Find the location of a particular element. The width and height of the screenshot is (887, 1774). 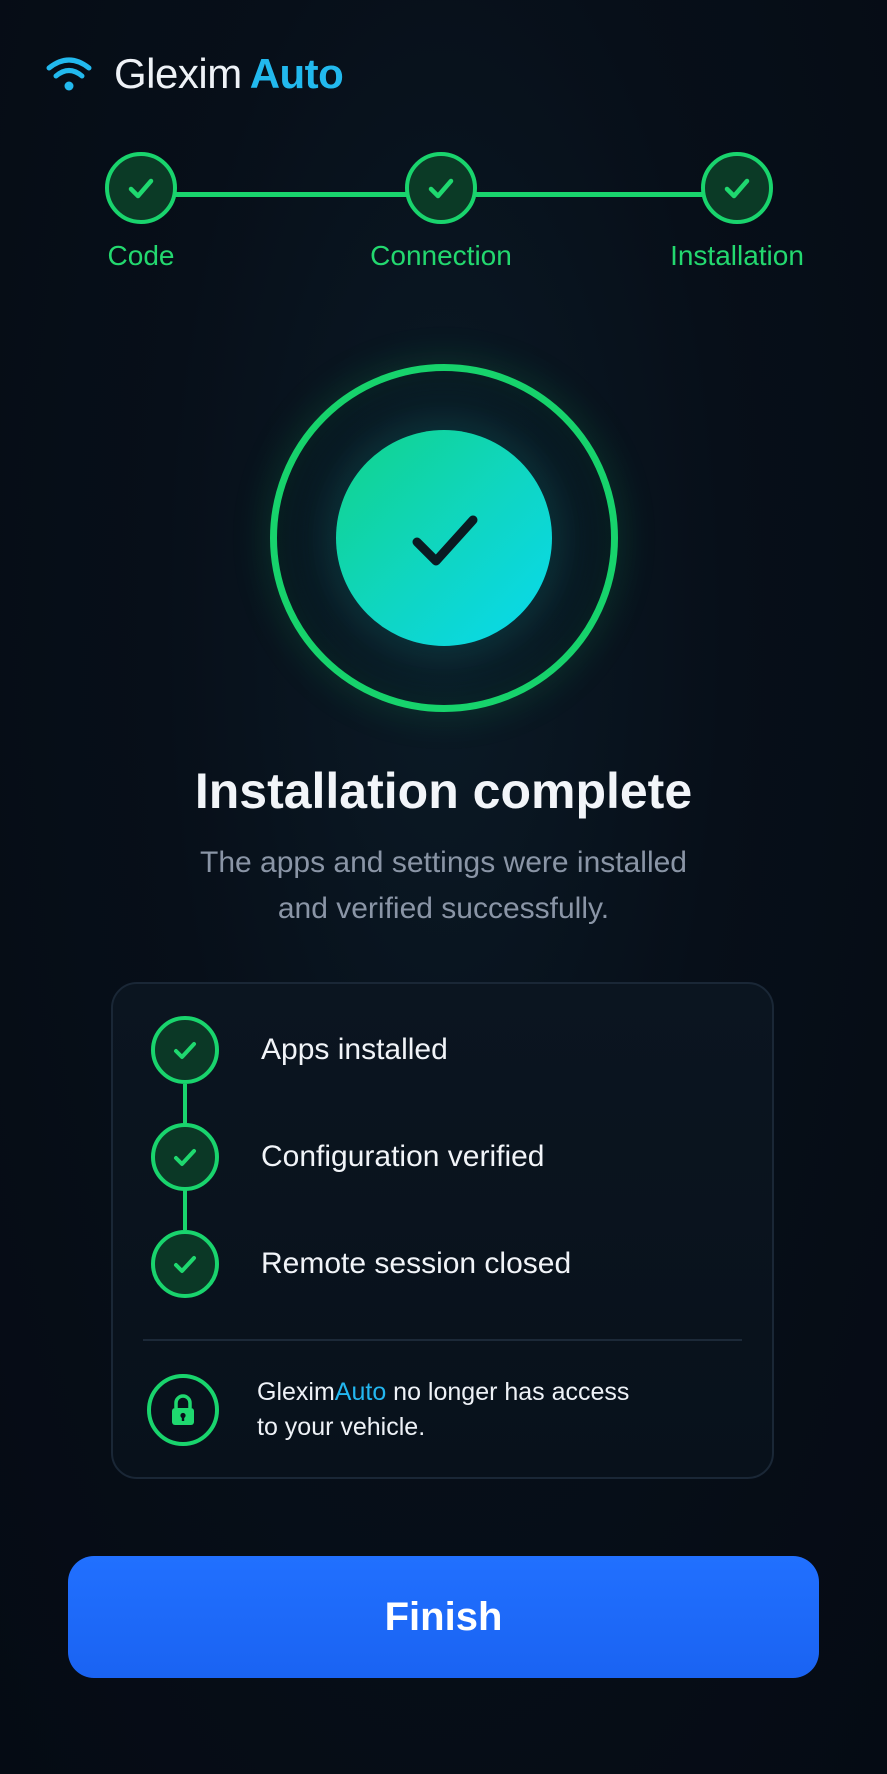

success-circle is located at coordinates (444, 538).